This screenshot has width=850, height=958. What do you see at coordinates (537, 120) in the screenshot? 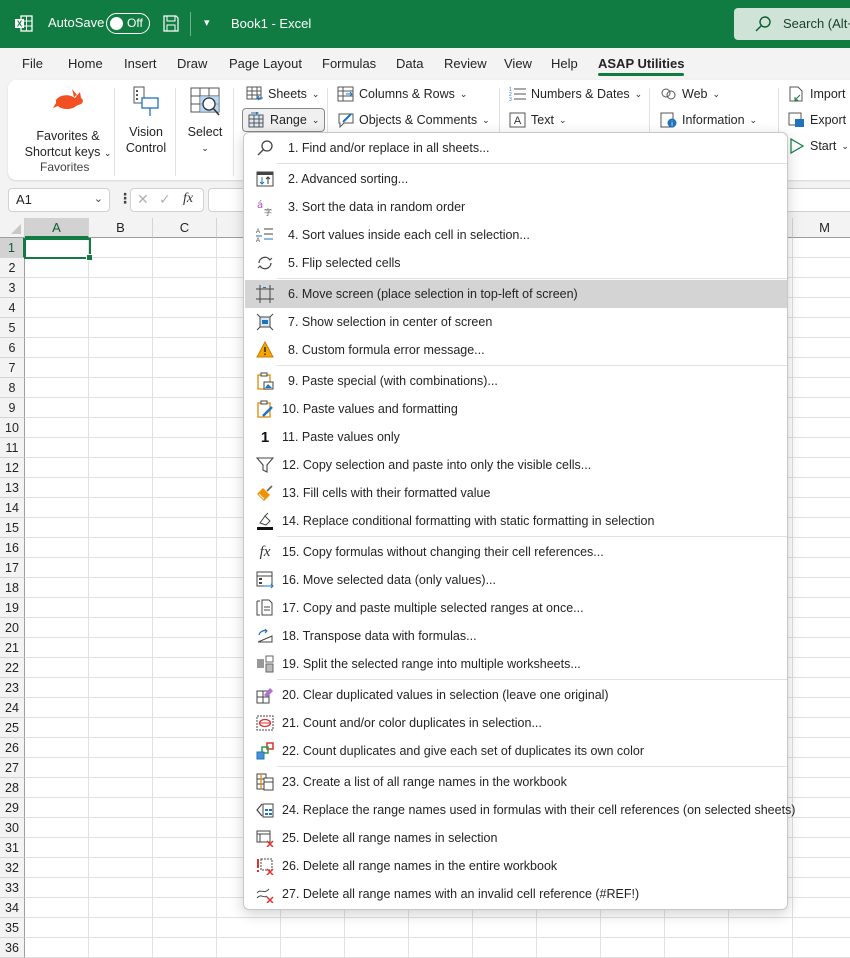
I see `text-dropdown: A Text ⌄` at bounding box center [537, 120].